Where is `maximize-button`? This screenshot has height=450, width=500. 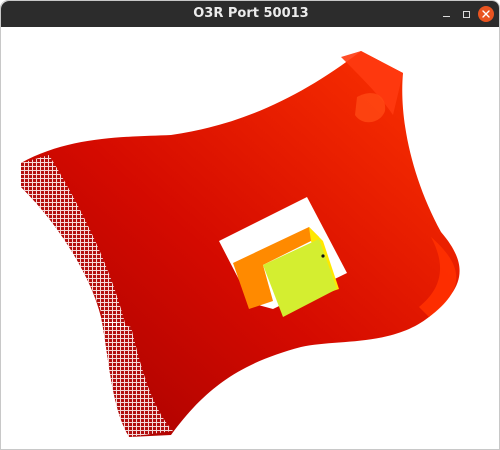
maximize-button is located at coordinates (466, 14).